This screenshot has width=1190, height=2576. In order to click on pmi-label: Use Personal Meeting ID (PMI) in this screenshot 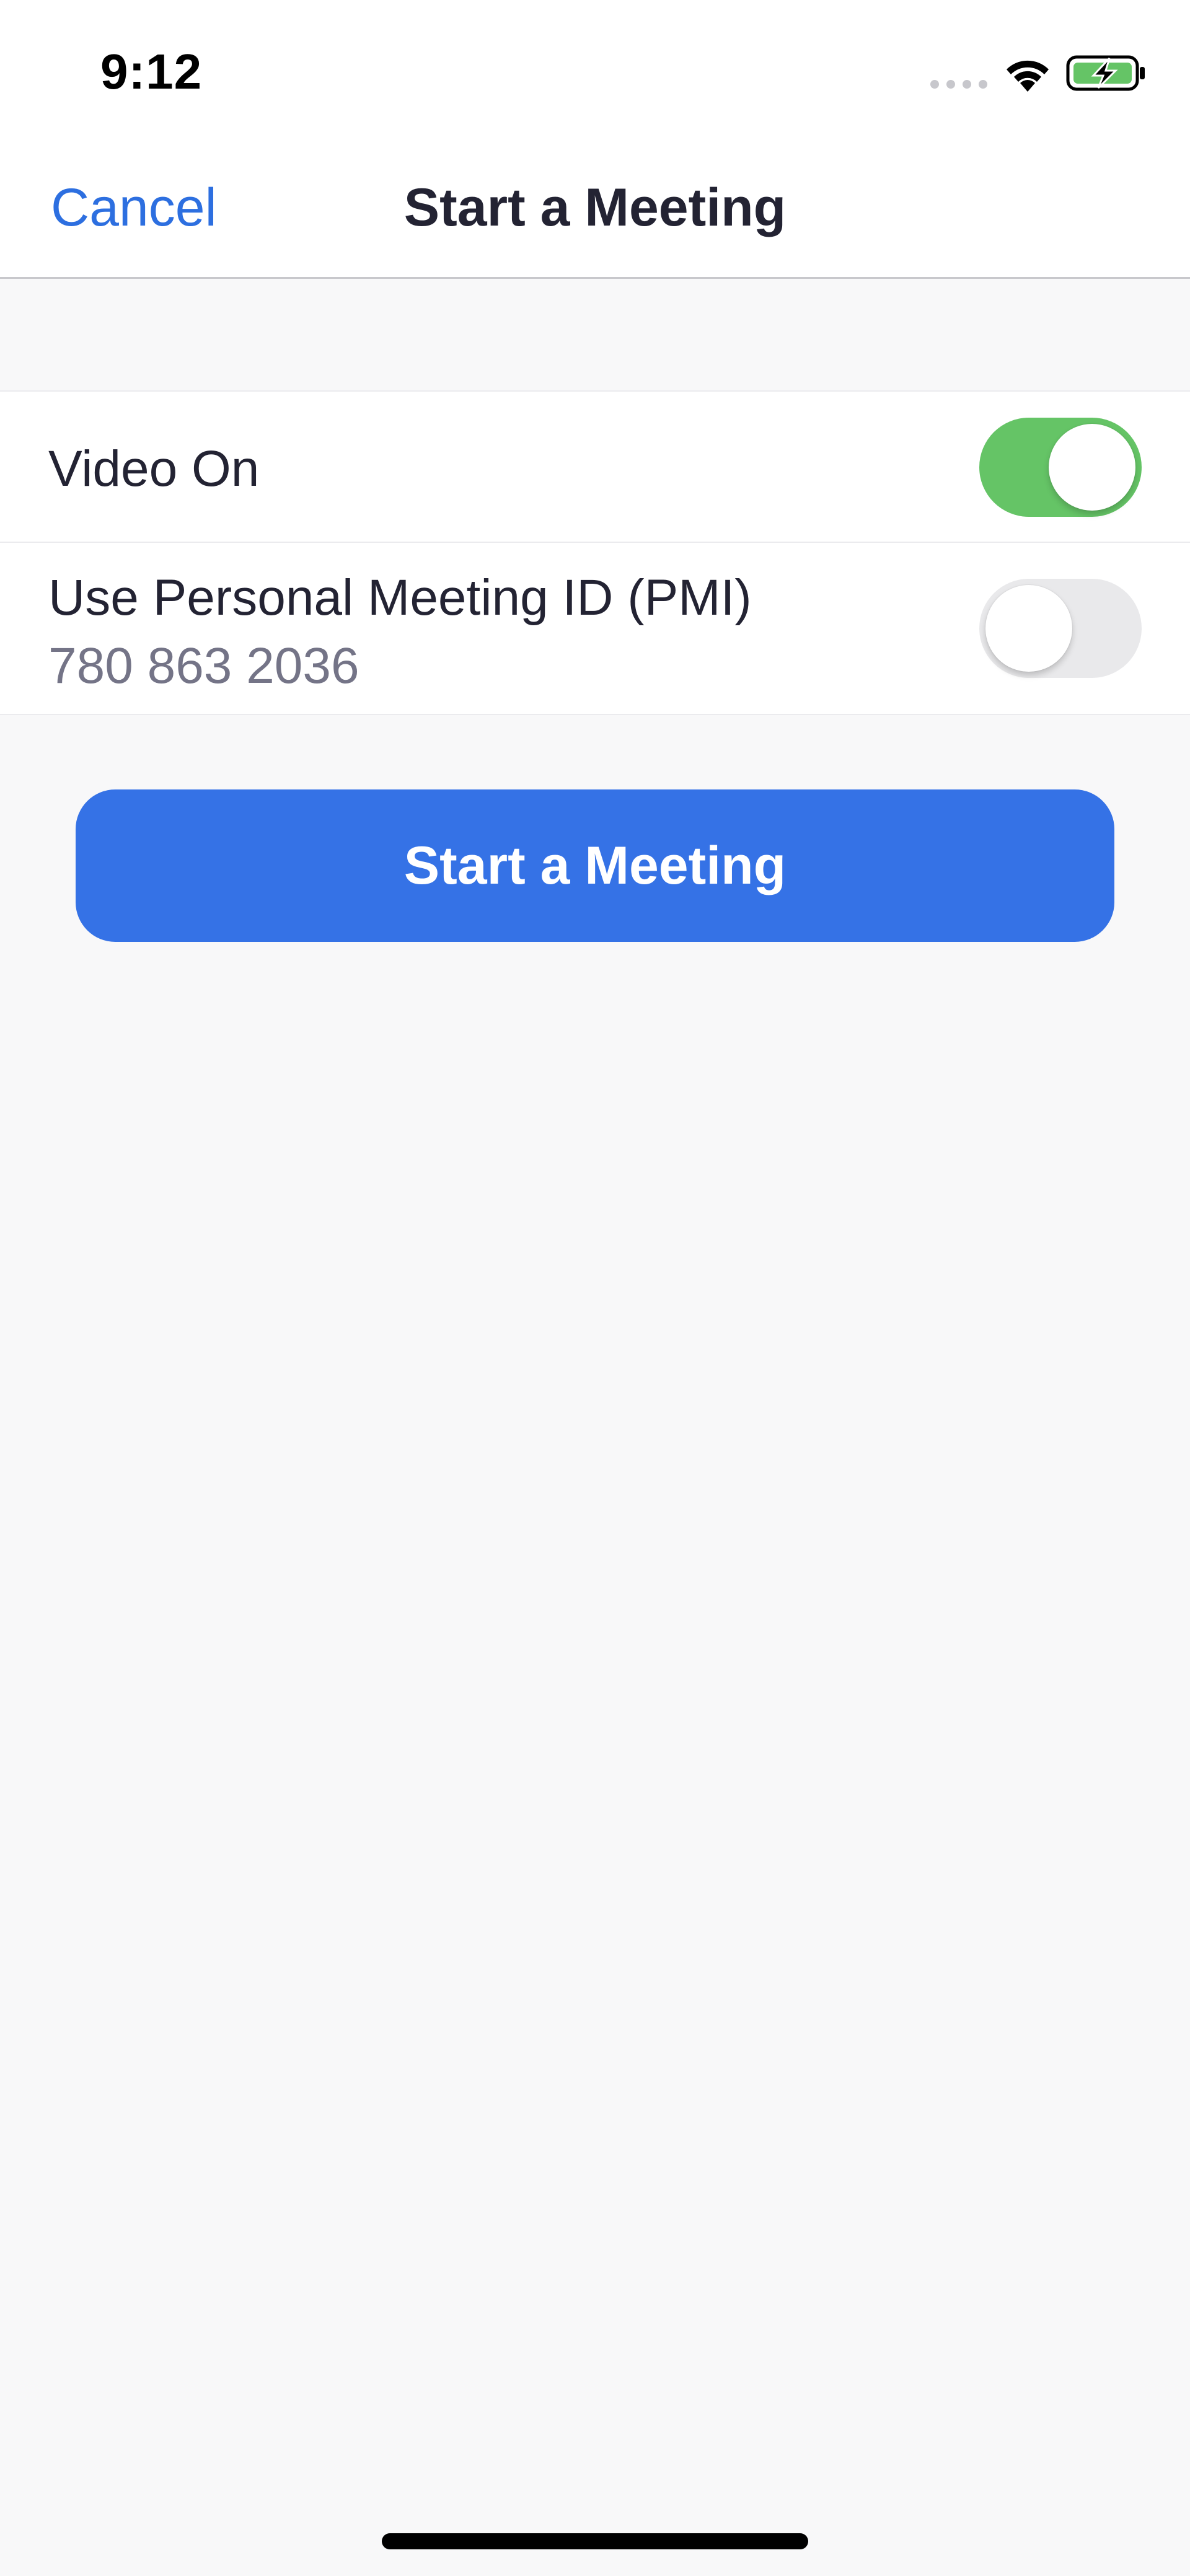, I will do `click(400, 597)`.